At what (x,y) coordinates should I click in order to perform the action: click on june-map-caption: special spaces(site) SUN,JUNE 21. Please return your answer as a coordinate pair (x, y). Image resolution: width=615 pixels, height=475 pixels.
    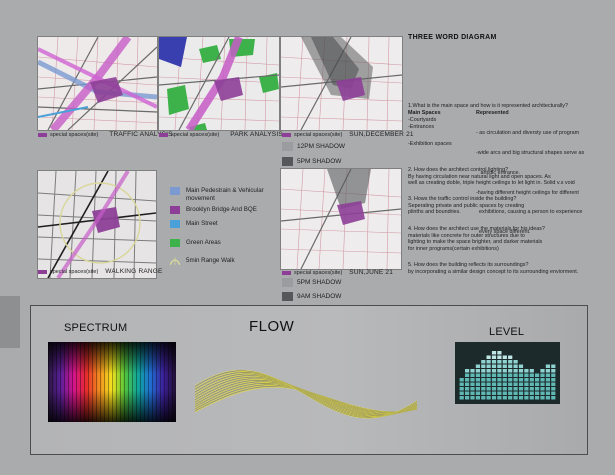
    Looking at the image, I should click on (337, 272).